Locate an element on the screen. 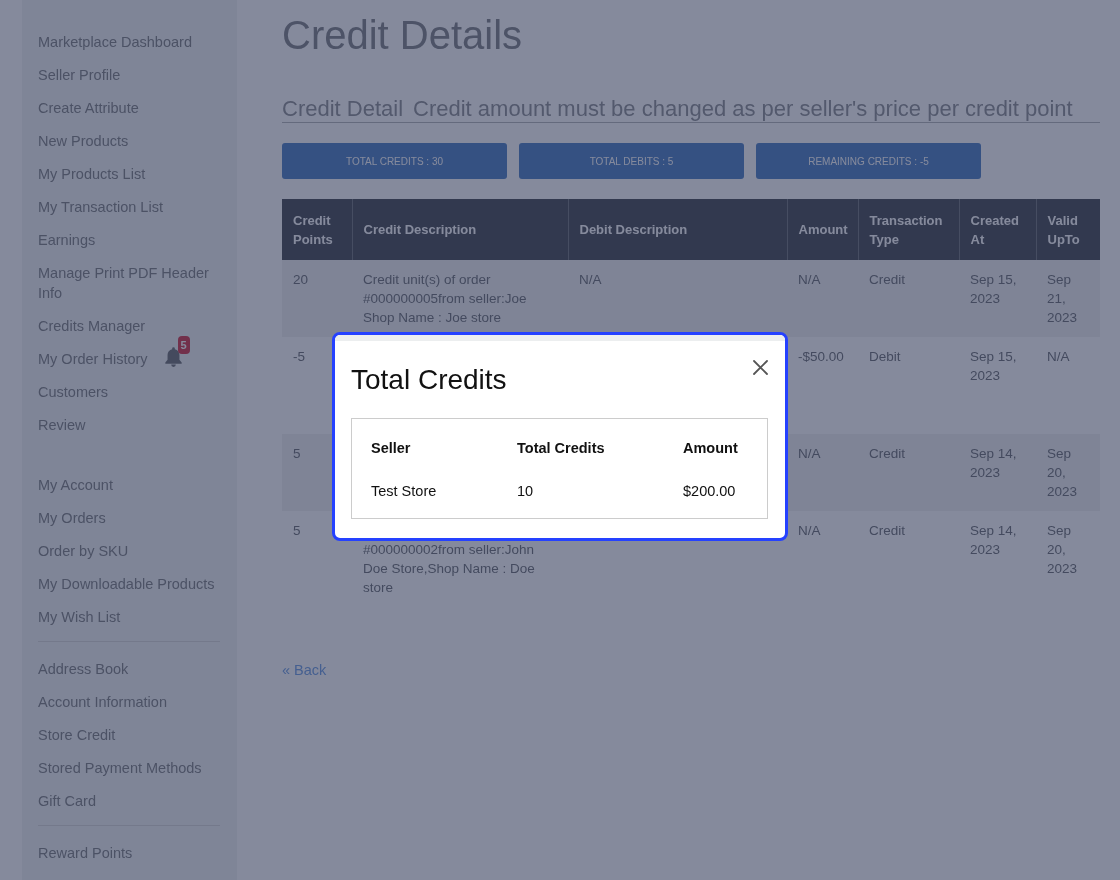 This screenshot has width=1120, height=880. bell-icon is located at coordinates (173, 356).